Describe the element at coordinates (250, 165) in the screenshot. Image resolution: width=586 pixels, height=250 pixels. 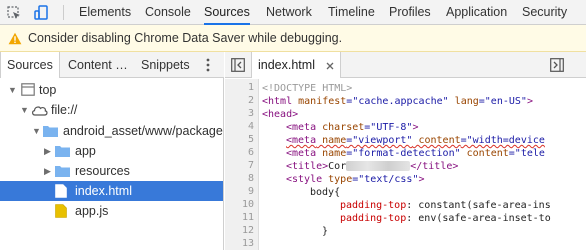
I see `line-number: 7` at that location.